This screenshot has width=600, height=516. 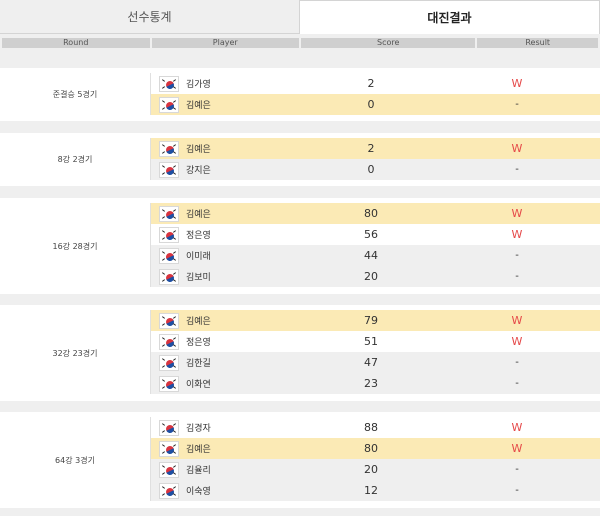 I want to click on table-row: 김예은 0 -, so click(x=375, y=104).